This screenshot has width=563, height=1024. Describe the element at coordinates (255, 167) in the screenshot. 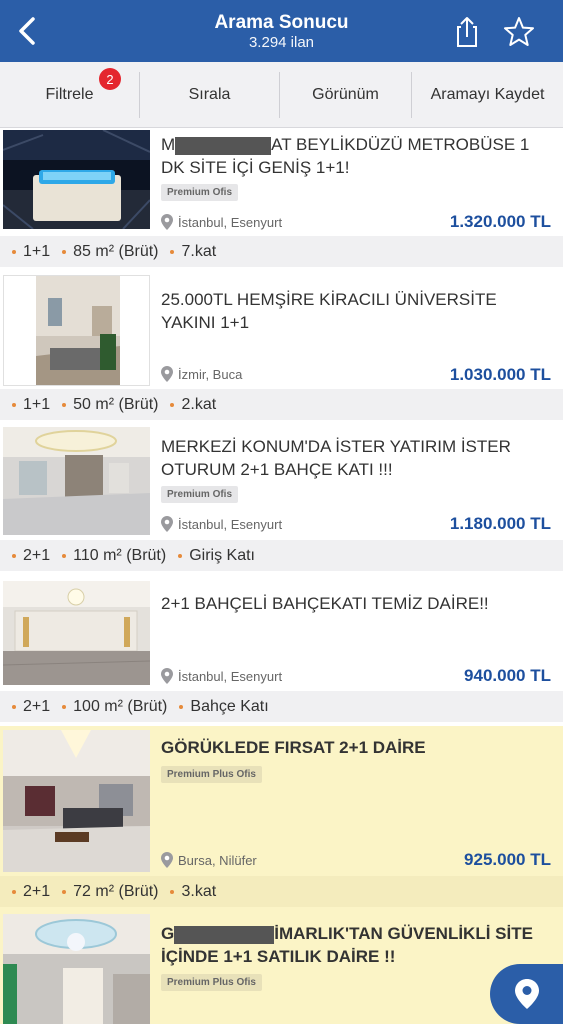

I see `title-text: DK SİTE İÇİ GENİŞ 1+1!` at that location.